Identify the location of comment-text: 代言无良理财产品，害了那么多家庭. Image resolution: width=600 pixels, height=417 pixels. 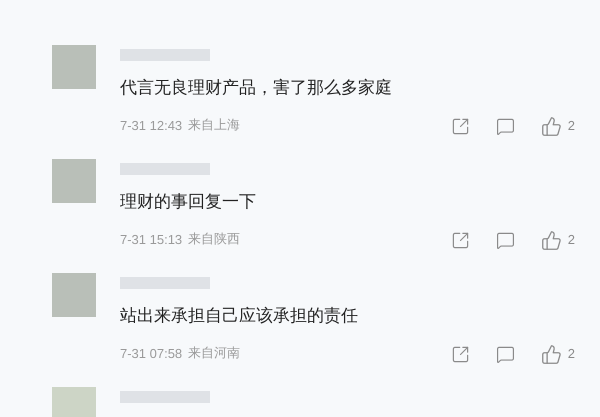
(256, 88).